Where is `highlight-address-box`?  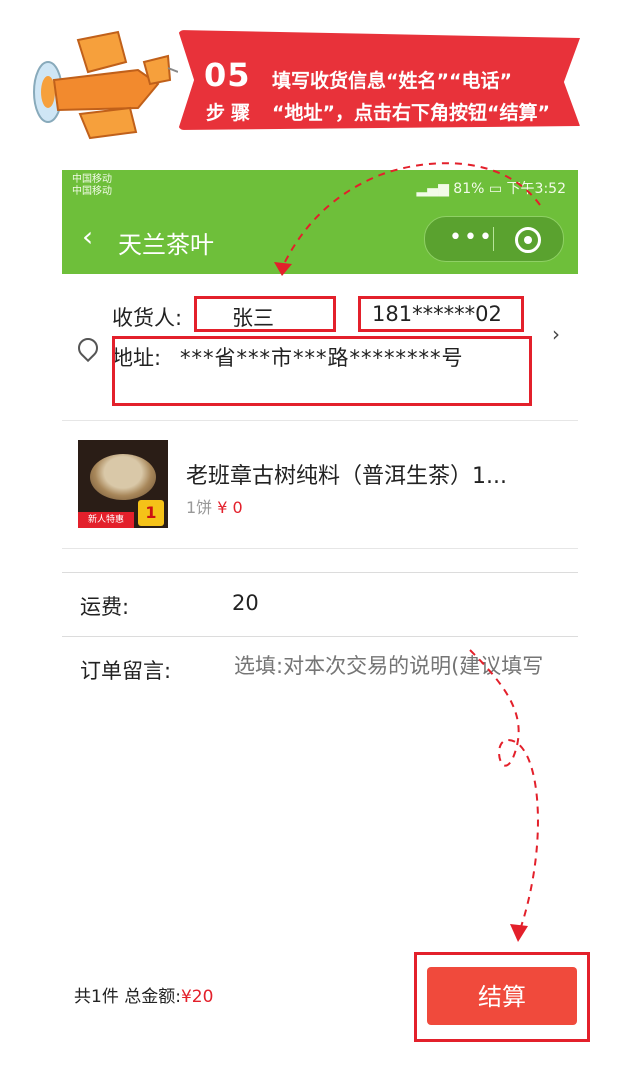
highlight-address-box is located at coordinates (322, 371).